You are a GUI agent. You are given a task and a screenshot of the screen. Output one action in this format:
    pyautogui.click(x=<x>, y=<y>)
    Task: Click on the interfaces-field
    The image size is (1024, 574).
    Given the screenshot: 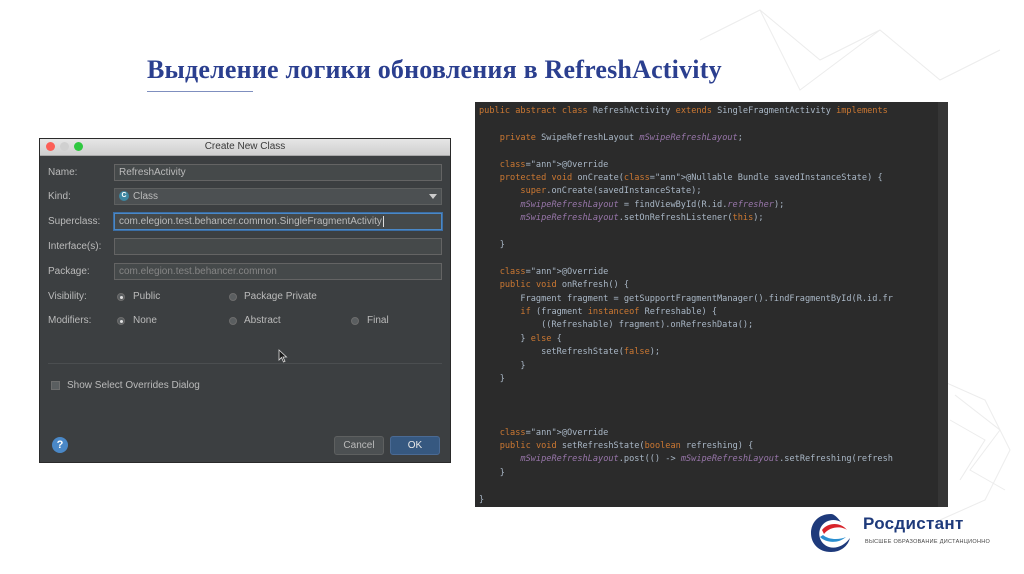 What is the action you would take?
    pyautogui.click(x=278, y=246)
    